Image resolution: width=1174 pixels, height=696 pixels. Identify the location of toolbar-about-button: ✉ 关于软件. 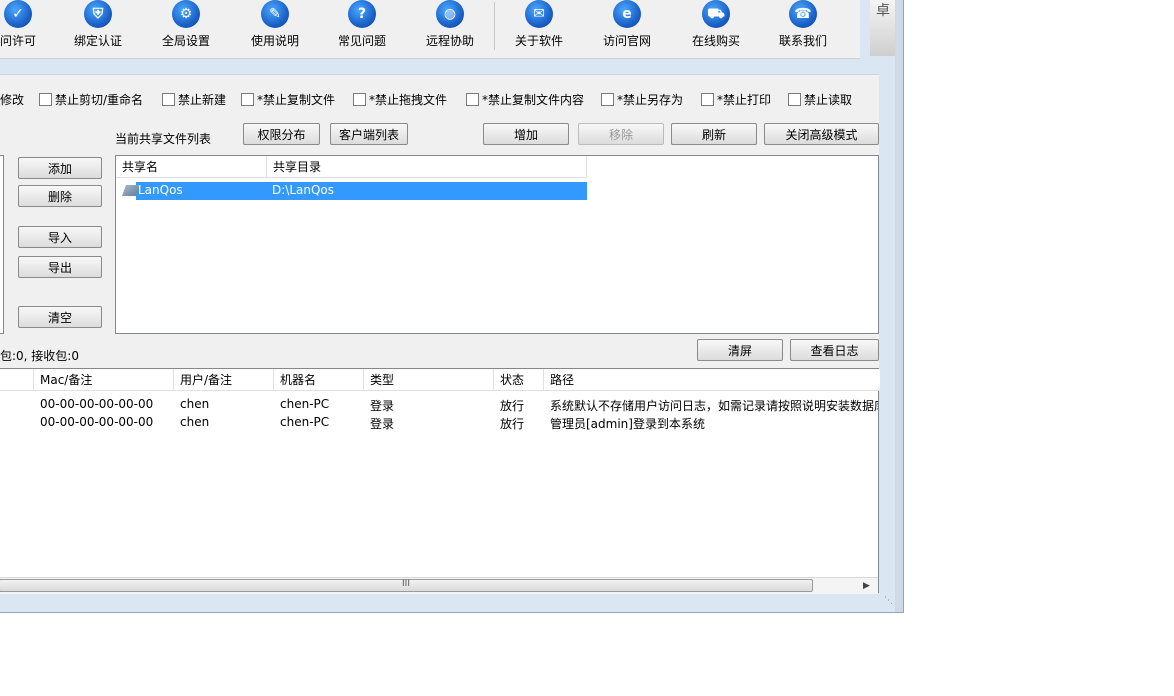
(539, 29).